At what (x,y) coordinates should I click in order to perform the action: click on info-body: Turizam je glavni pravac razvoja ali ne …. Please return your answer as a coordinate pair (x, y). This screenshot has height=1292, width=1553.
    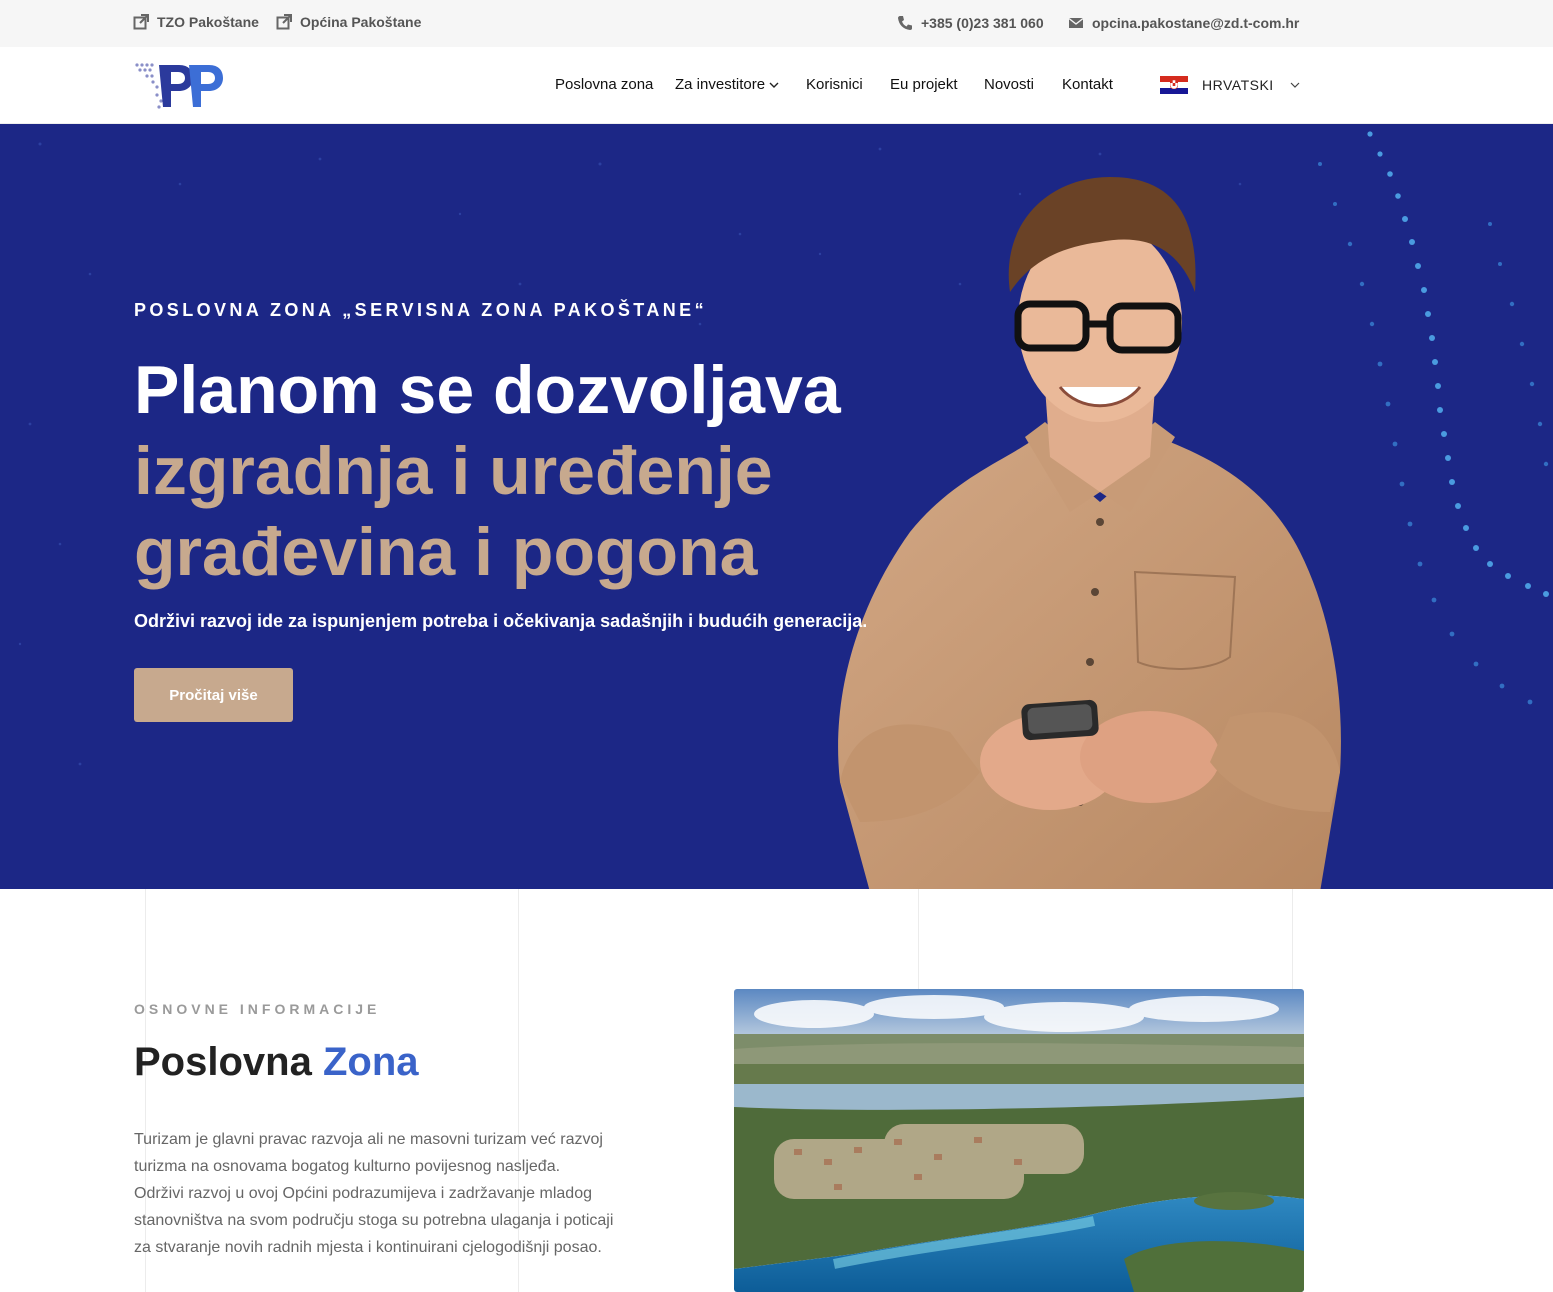
    Looking at the image, I should click on (374, 1193).